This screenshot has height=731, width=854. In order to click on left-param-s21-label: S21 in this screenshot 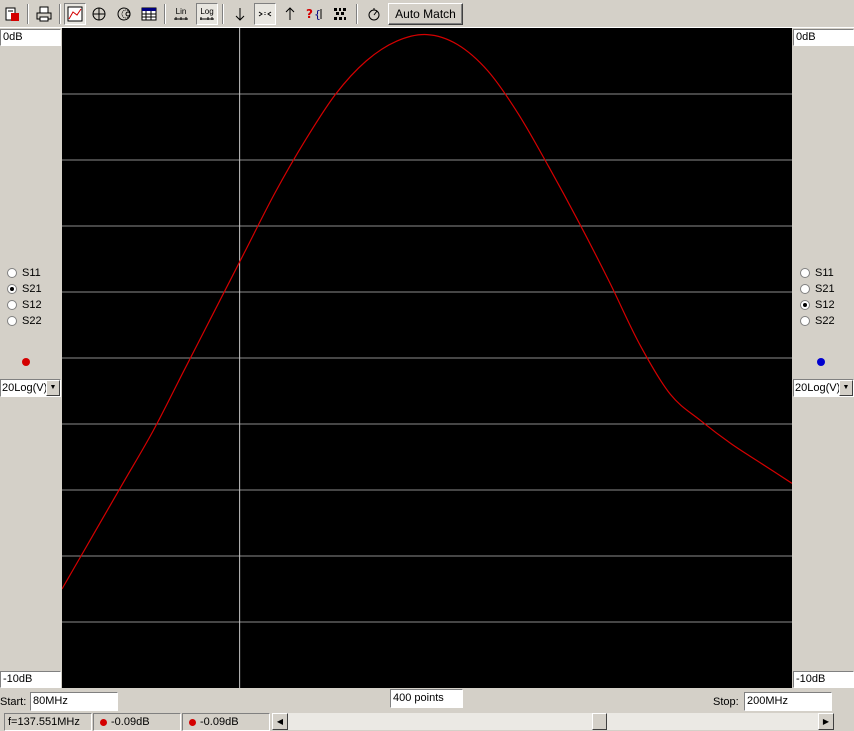, I will do `click(32, 289)`.